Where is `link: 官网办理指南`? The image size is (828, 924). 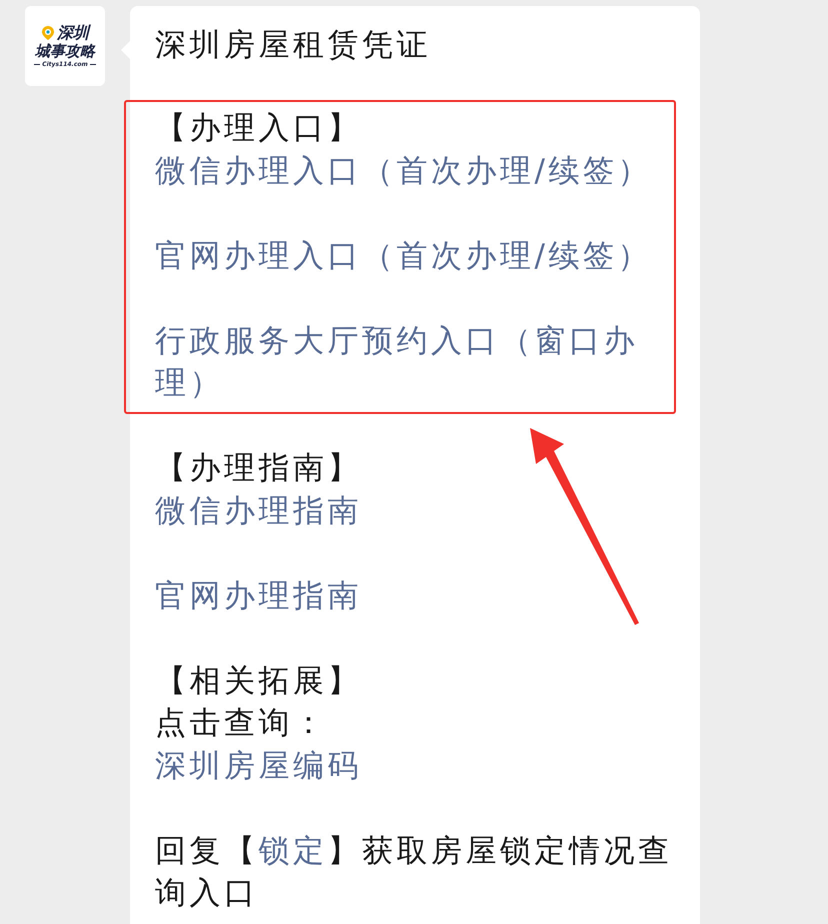
link: 官网办理指南 is located at coordinates (258, 595).